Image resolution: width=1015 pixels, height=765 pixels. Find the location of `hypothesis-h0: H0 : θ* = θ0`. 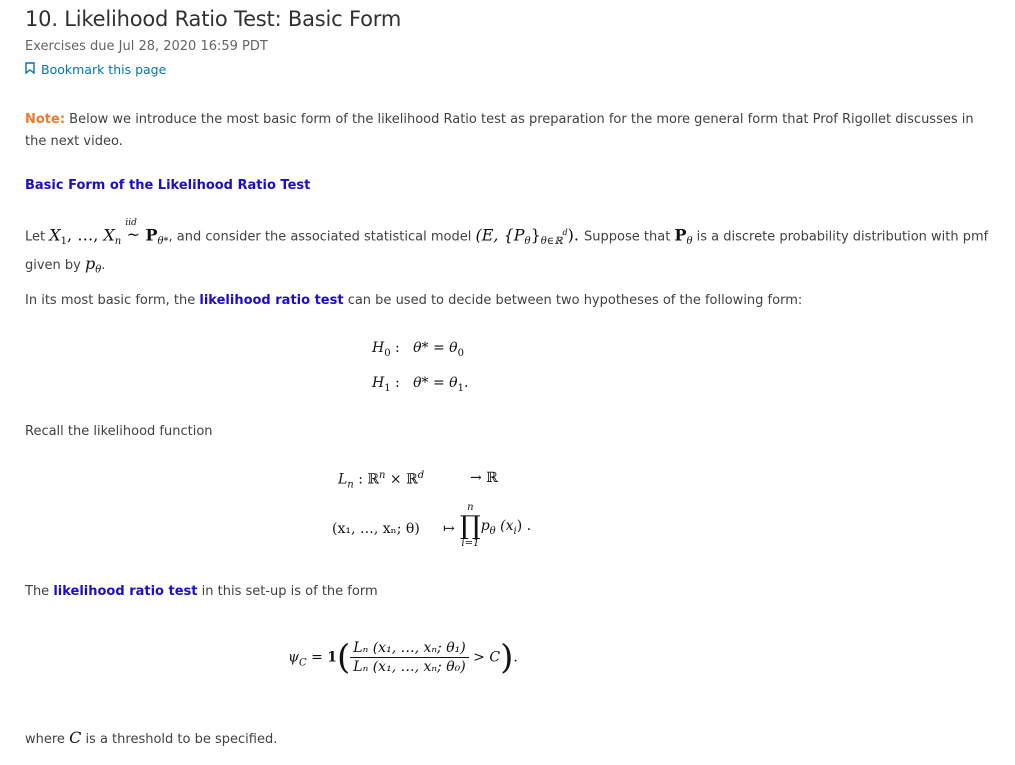

hypothesis-h0: H0 : θ* = θ0 is located at coordinates (418, 349).